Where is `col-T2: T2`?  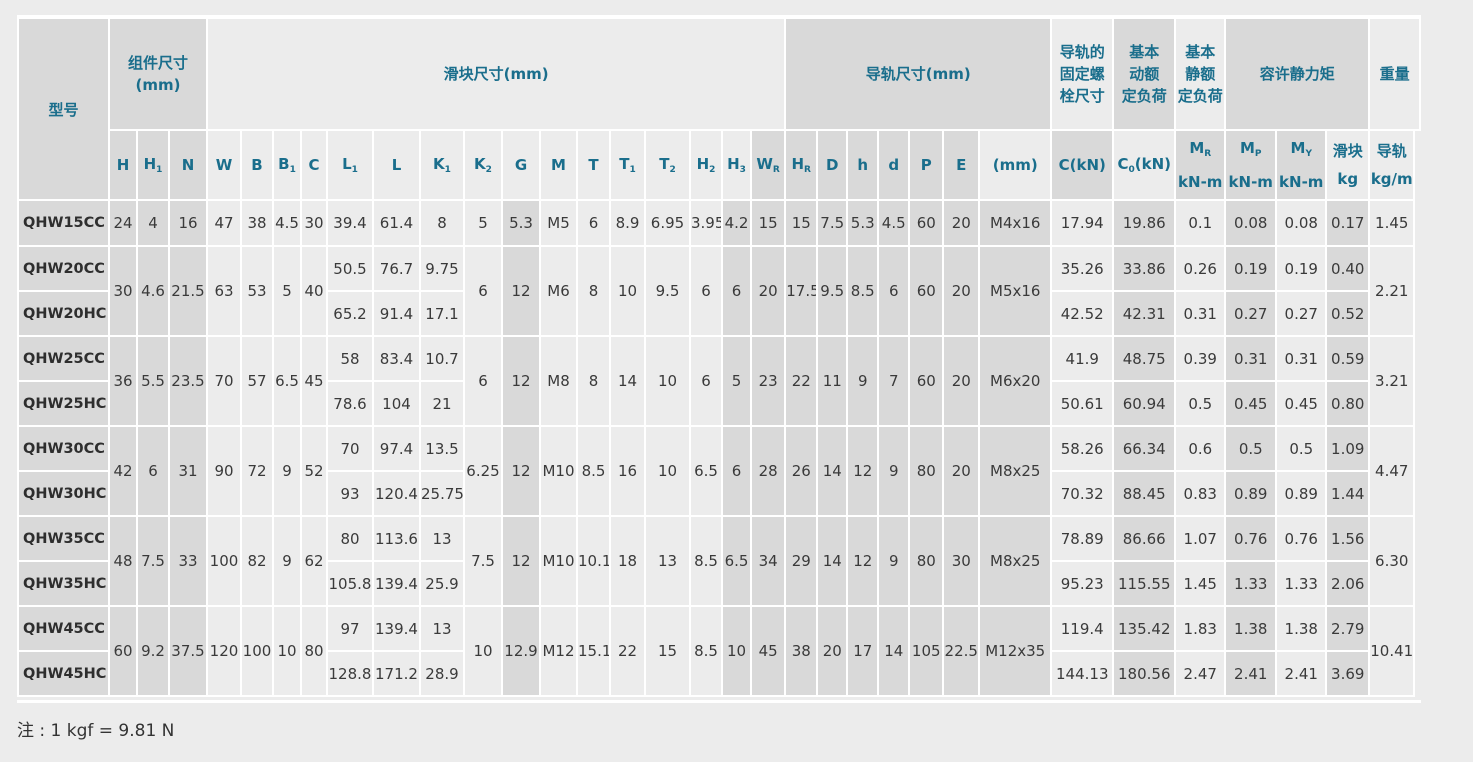 col-T2: T2 is located at coordinates (667, 165).